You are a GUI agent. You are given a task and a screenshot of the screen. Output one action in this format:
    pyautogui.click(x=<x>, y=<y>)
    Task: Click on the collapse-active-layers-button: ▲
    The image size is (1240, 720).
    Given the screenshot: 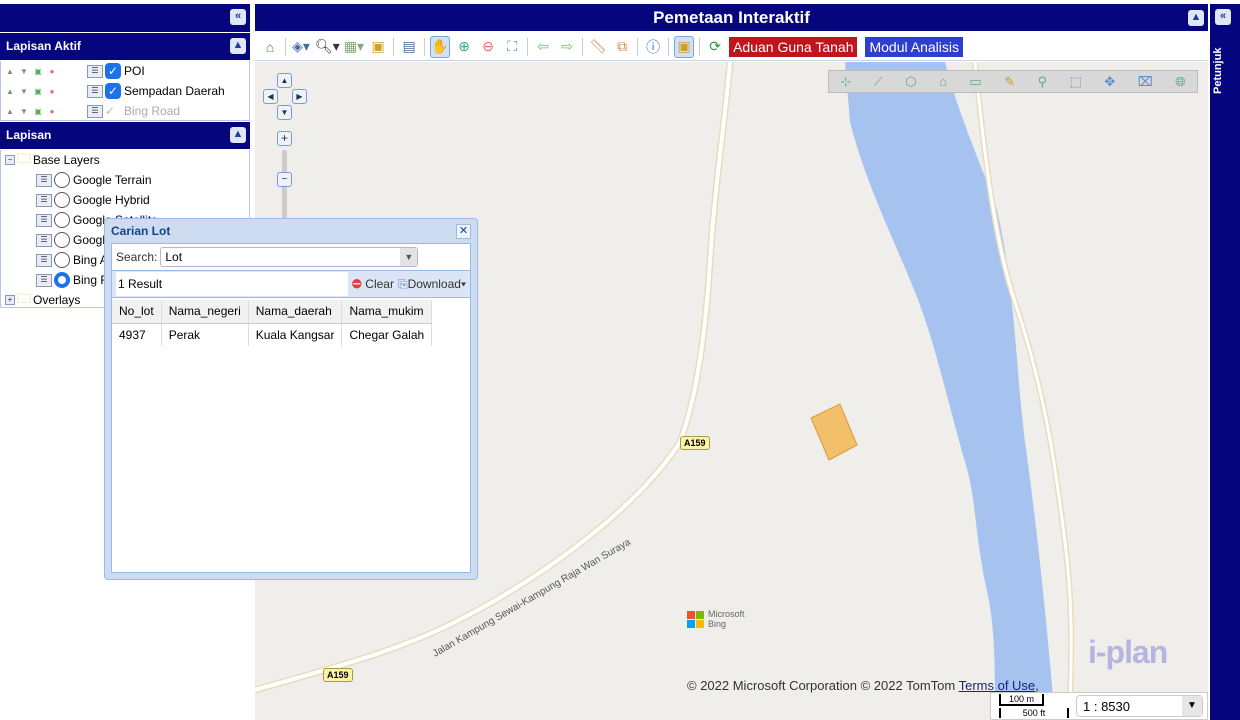 What is the action you would take?
    pyautogui.click(x=238, y=46)
    